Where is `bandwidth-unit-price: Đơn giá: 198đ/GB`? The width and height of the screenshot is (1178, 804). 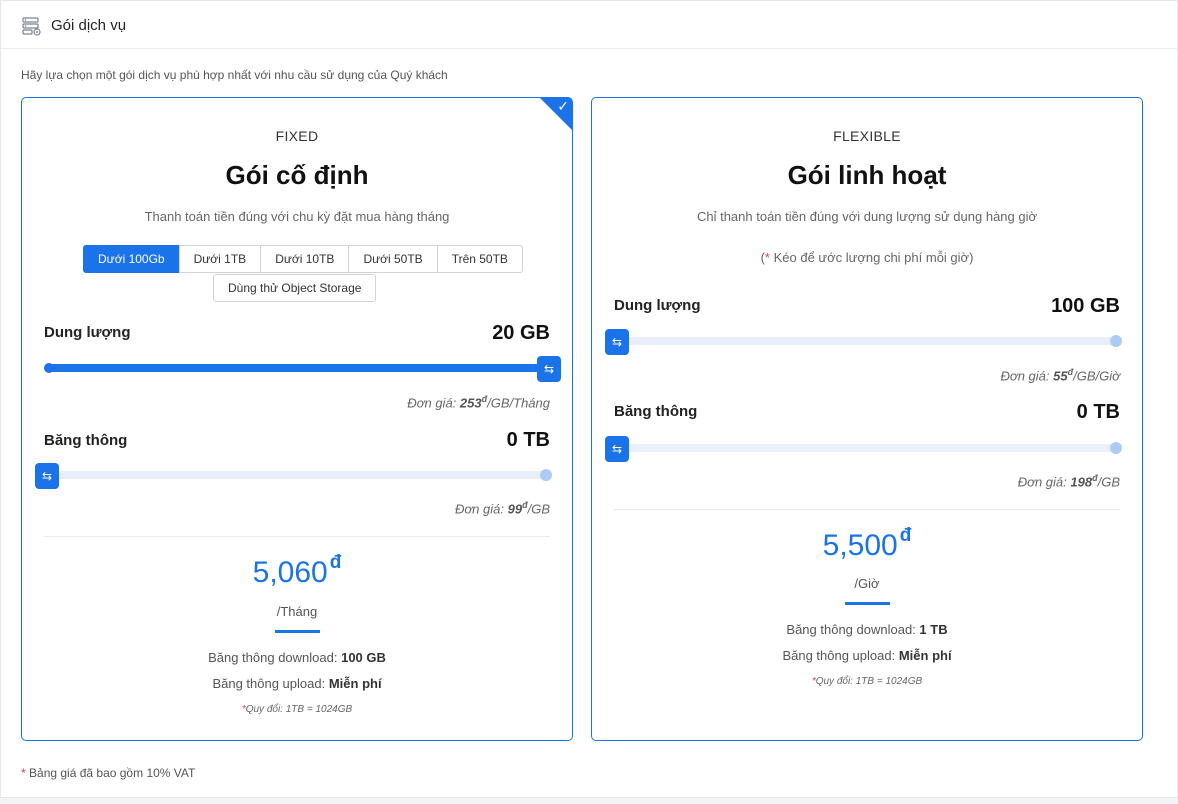 bandwidth-unit-price: Đơn giá: 198đ/GB is located at coordinates (1069, 481).